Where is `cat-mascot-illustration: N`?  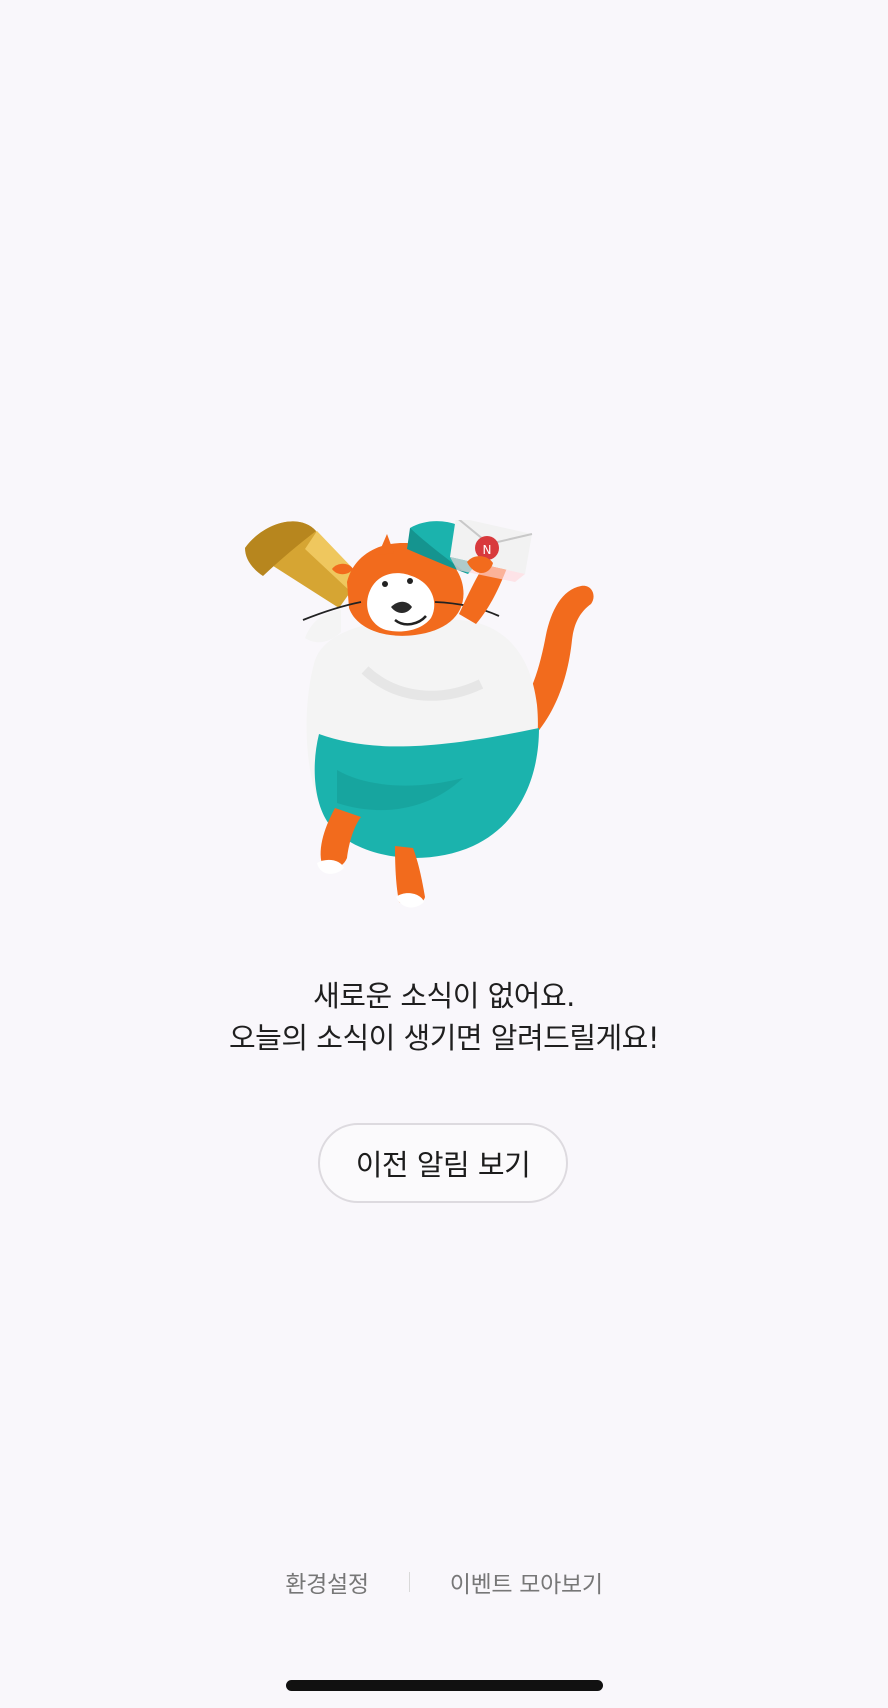 cat-mascot-illustration: N is located at coordinates (419, 714).